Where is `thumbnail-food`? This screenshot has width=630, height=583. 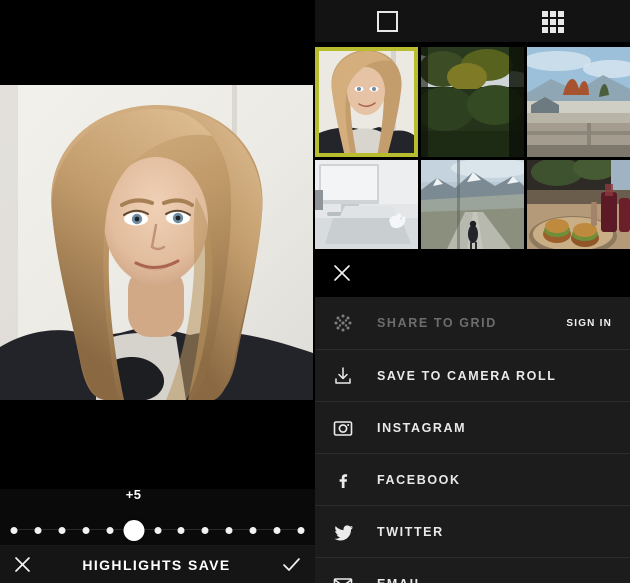 thumbnail-food is located at coordinates (578, 204).